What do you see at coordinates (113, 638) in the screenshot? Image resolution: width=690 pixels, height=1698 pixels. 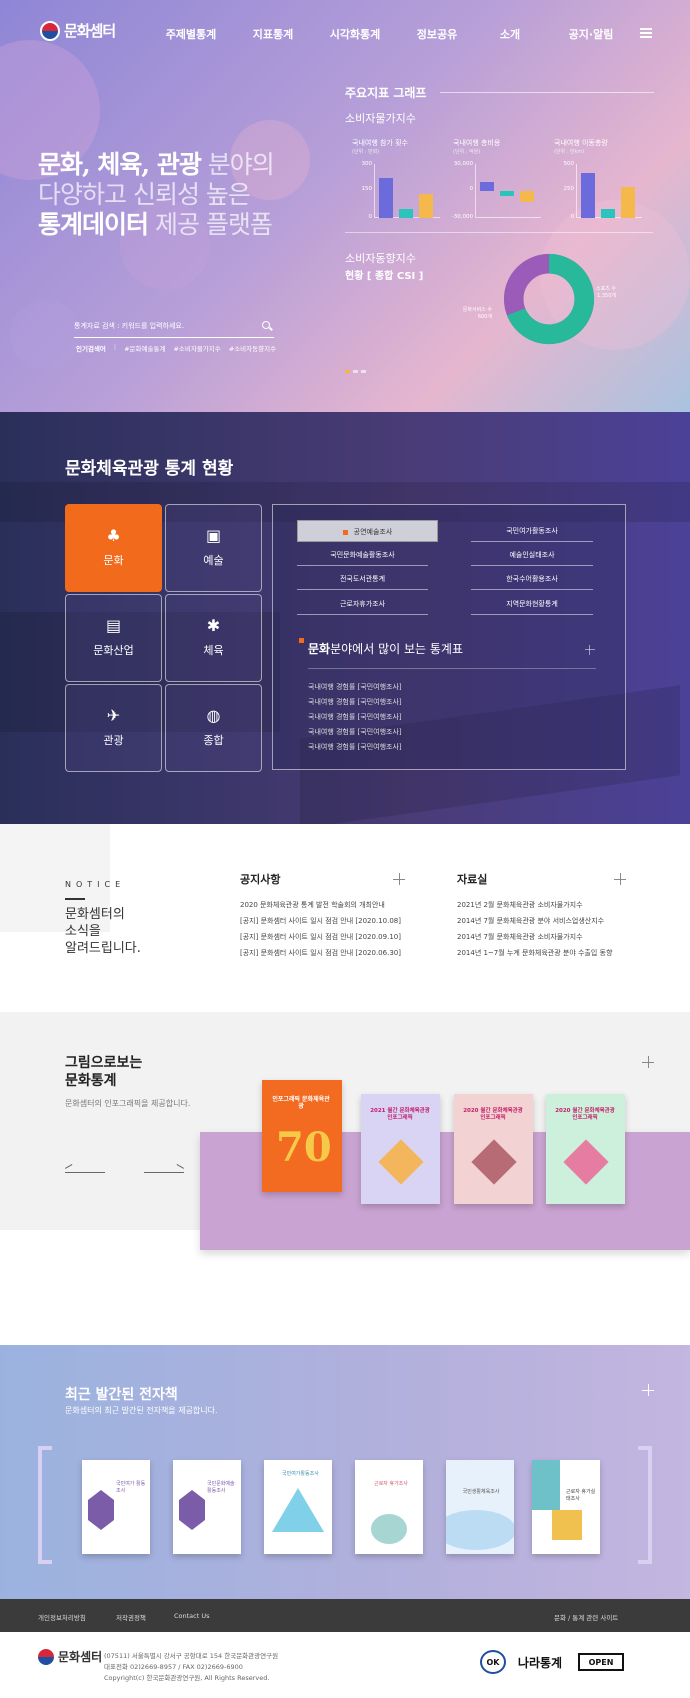 I see `category-culture-industry: ▤ 문화산업` at bounding box center [113, 638].